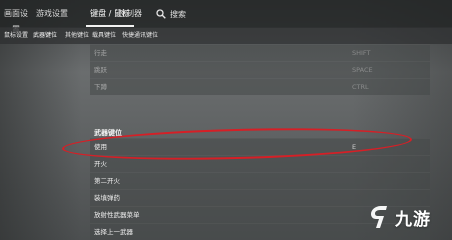 The height and width of the screenshot is (240, 452). Describe the element at coordinates (16, 20) in the screenshot. I see `tab-graphics: 画面设置` at that location.